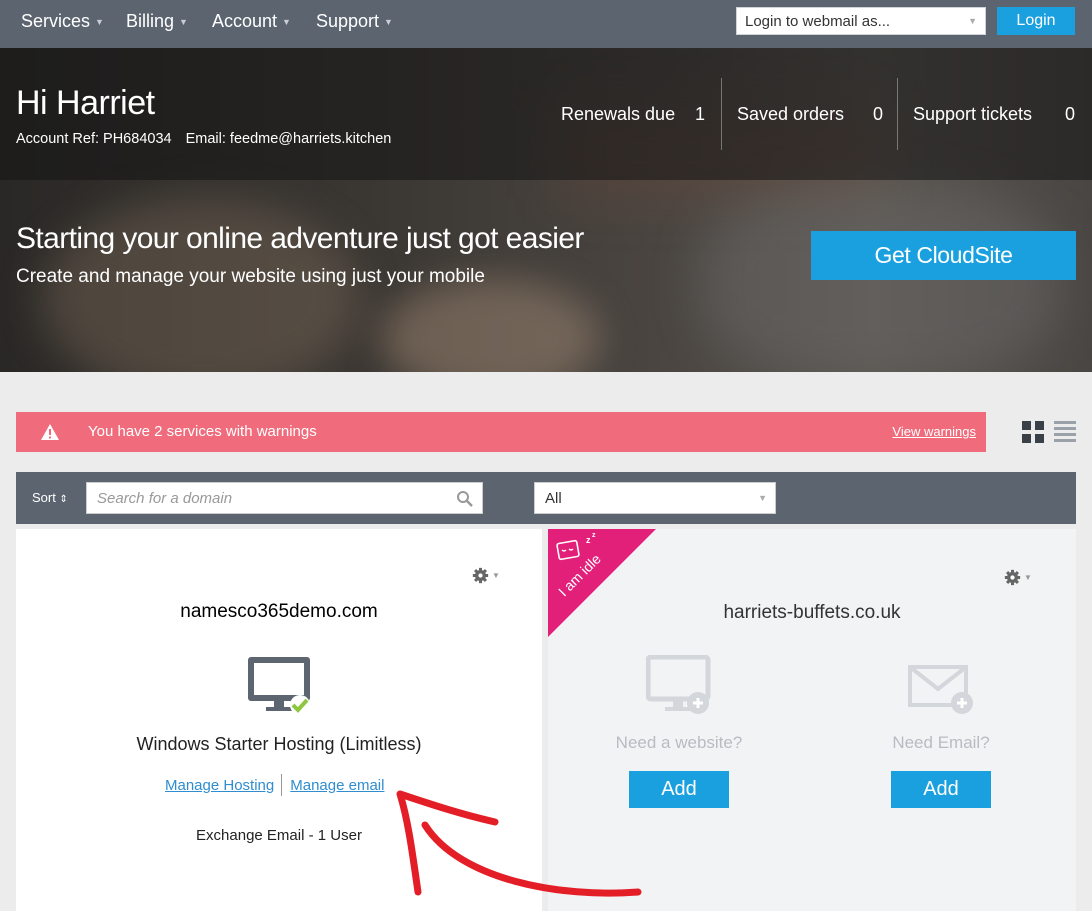 This screenshot has width=1092, height=911. I want to click on stat-label: Saved orders, so click(791, 114).